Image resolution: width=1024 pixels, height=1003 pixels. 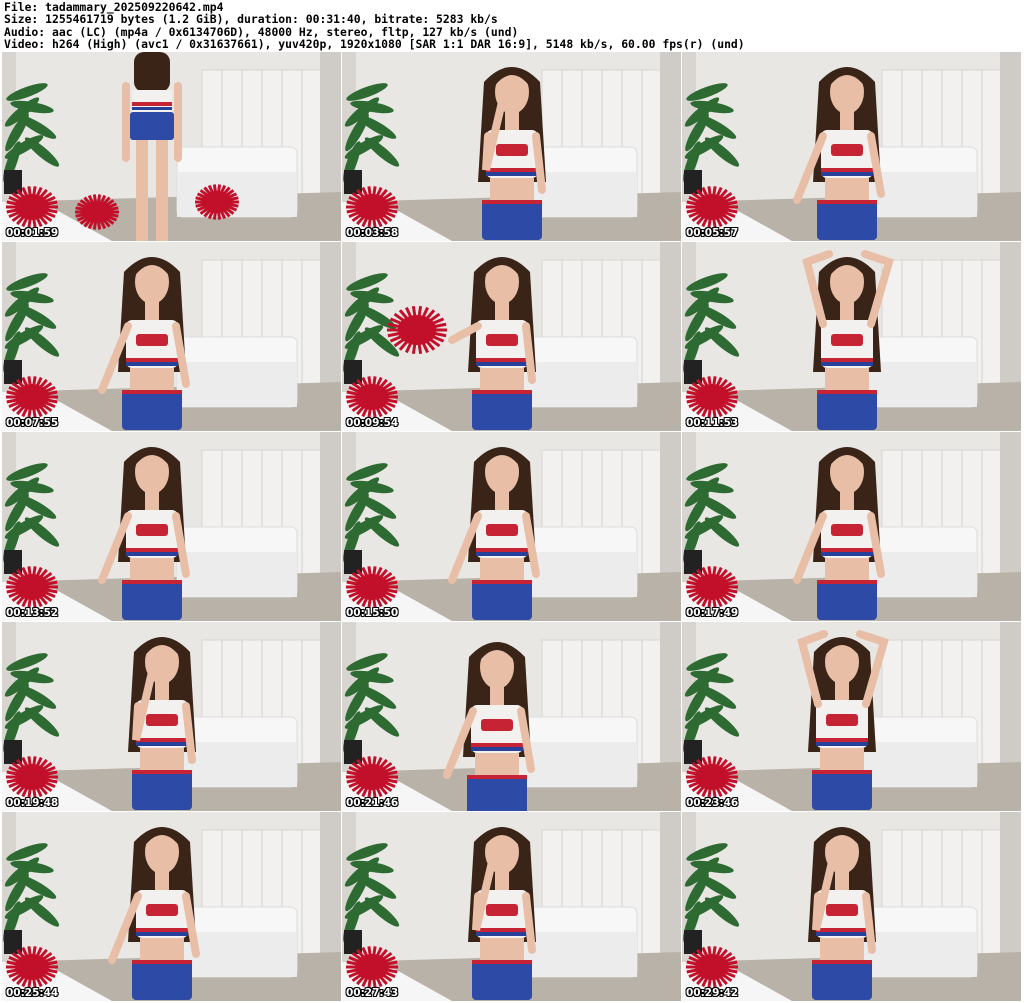 I want to click on frame-timestamp: 00:07:55, so click(x=32, y=423).